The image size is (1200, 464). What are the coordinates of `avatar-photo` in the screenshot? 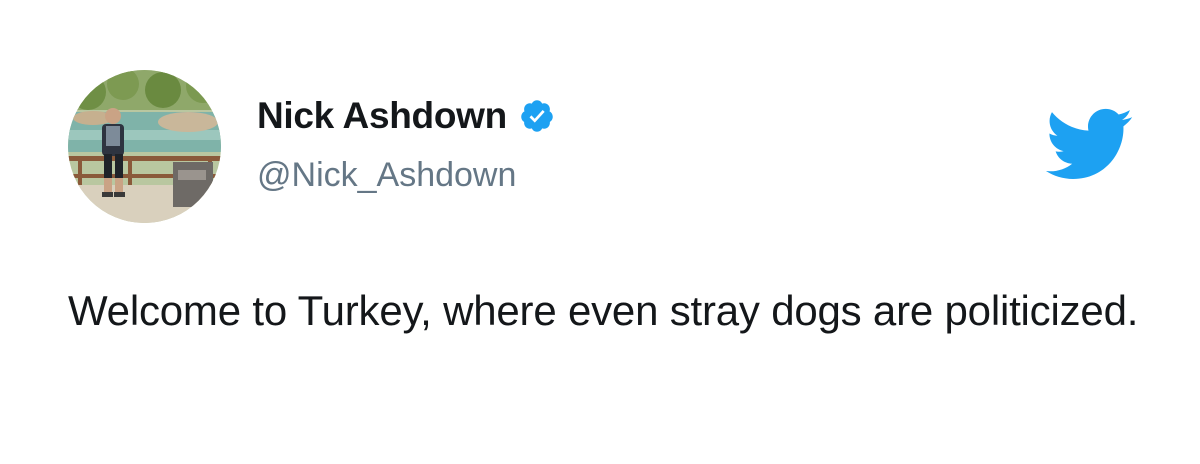 It's located at (144, 146).